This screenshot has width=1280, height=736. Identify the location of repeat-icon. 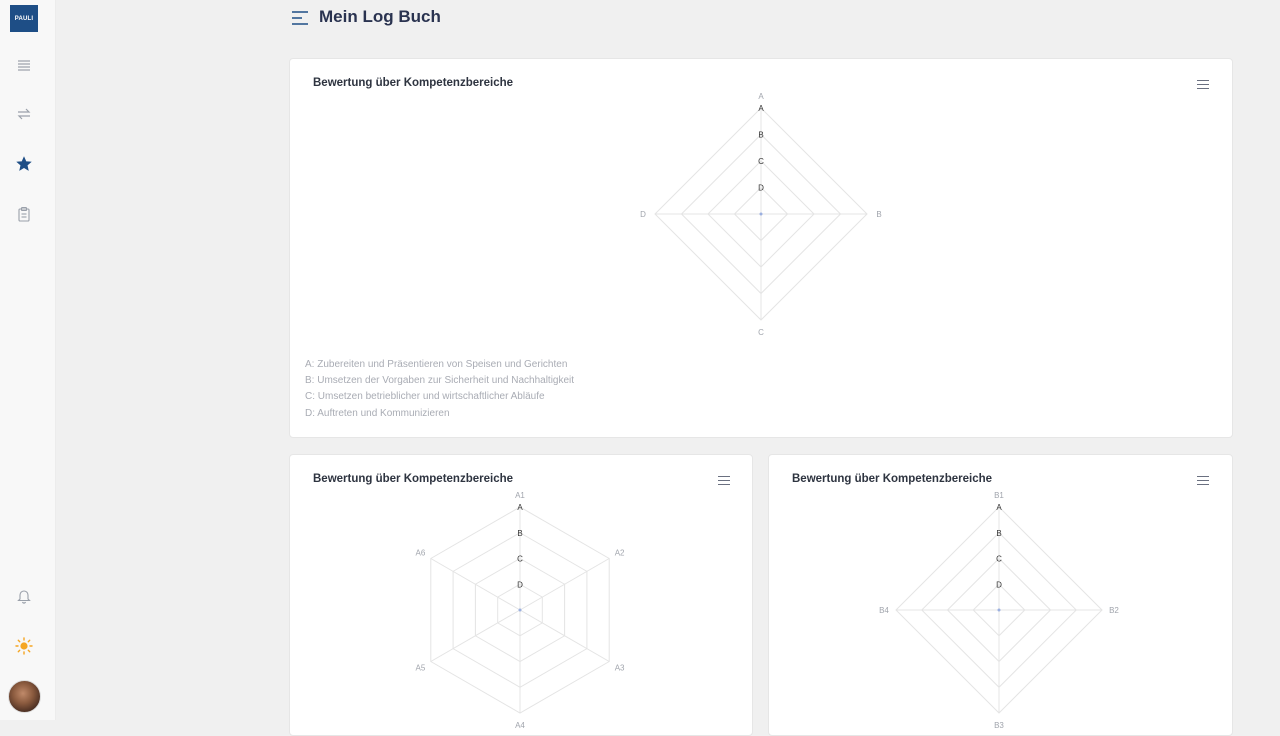
(24, 114).